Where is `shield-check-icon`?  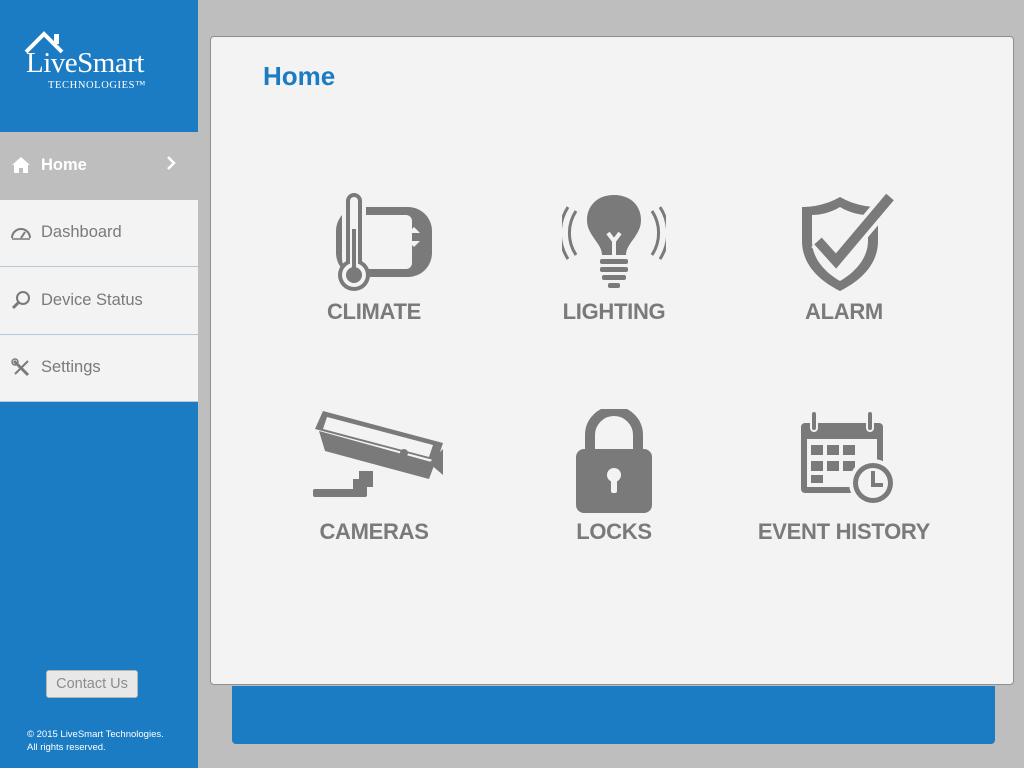
shield-check-icon is located at coordinates (849, 241).